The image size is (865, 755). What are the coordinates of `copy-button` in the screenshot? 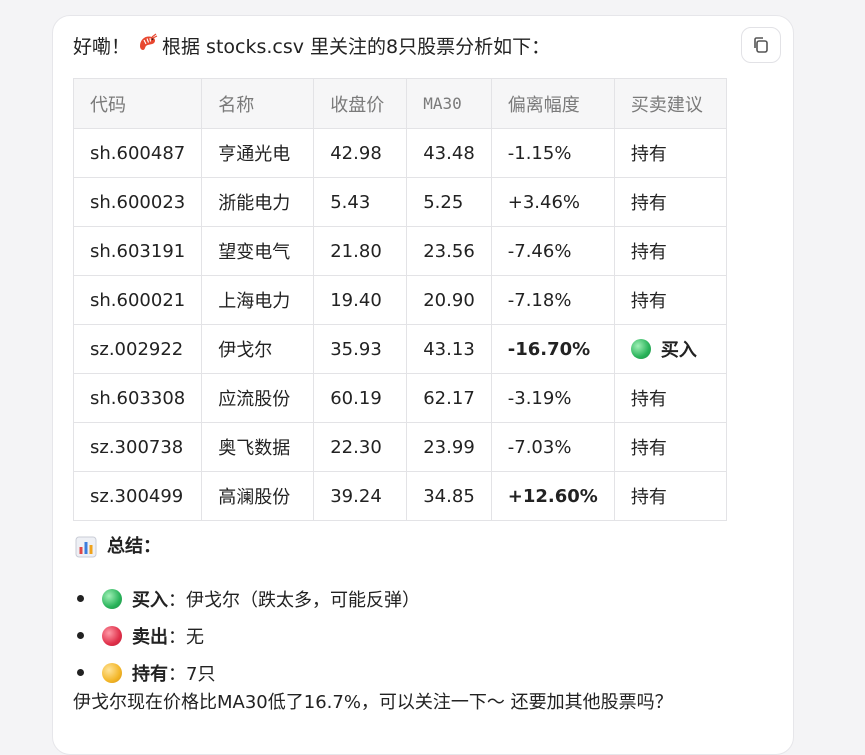 It's located at (761, 45).